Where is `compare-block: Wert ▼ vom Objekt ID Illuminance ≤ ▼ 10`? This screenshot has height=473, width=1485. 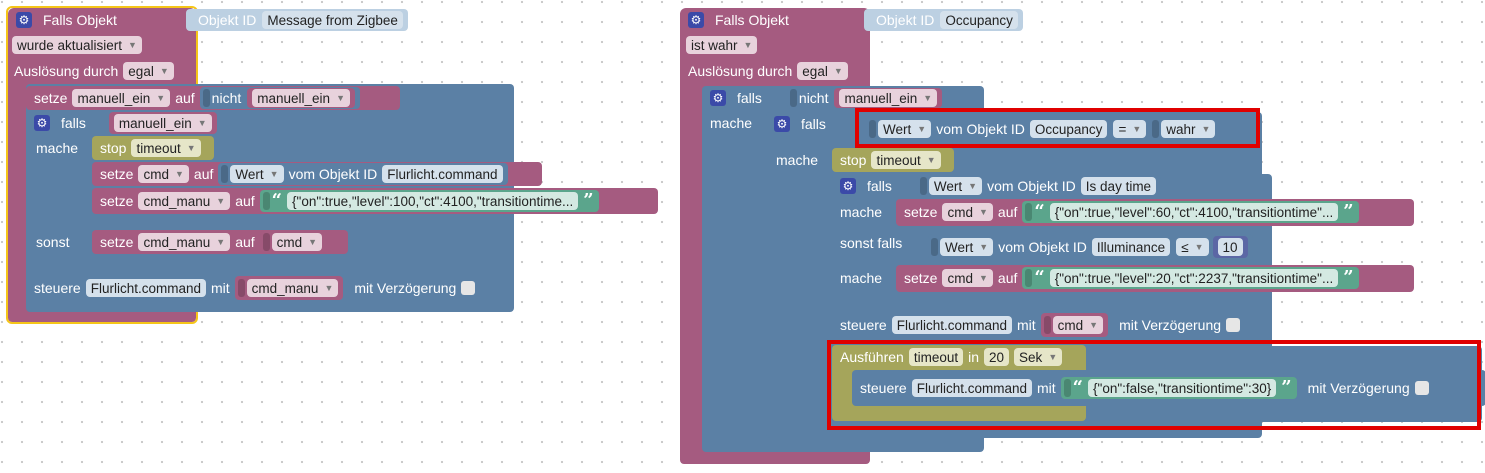
compare-block: Wert ▼ vom Objekt ID Illuminance ≤ ▼ 10 is located at coordinates (1090, 247).